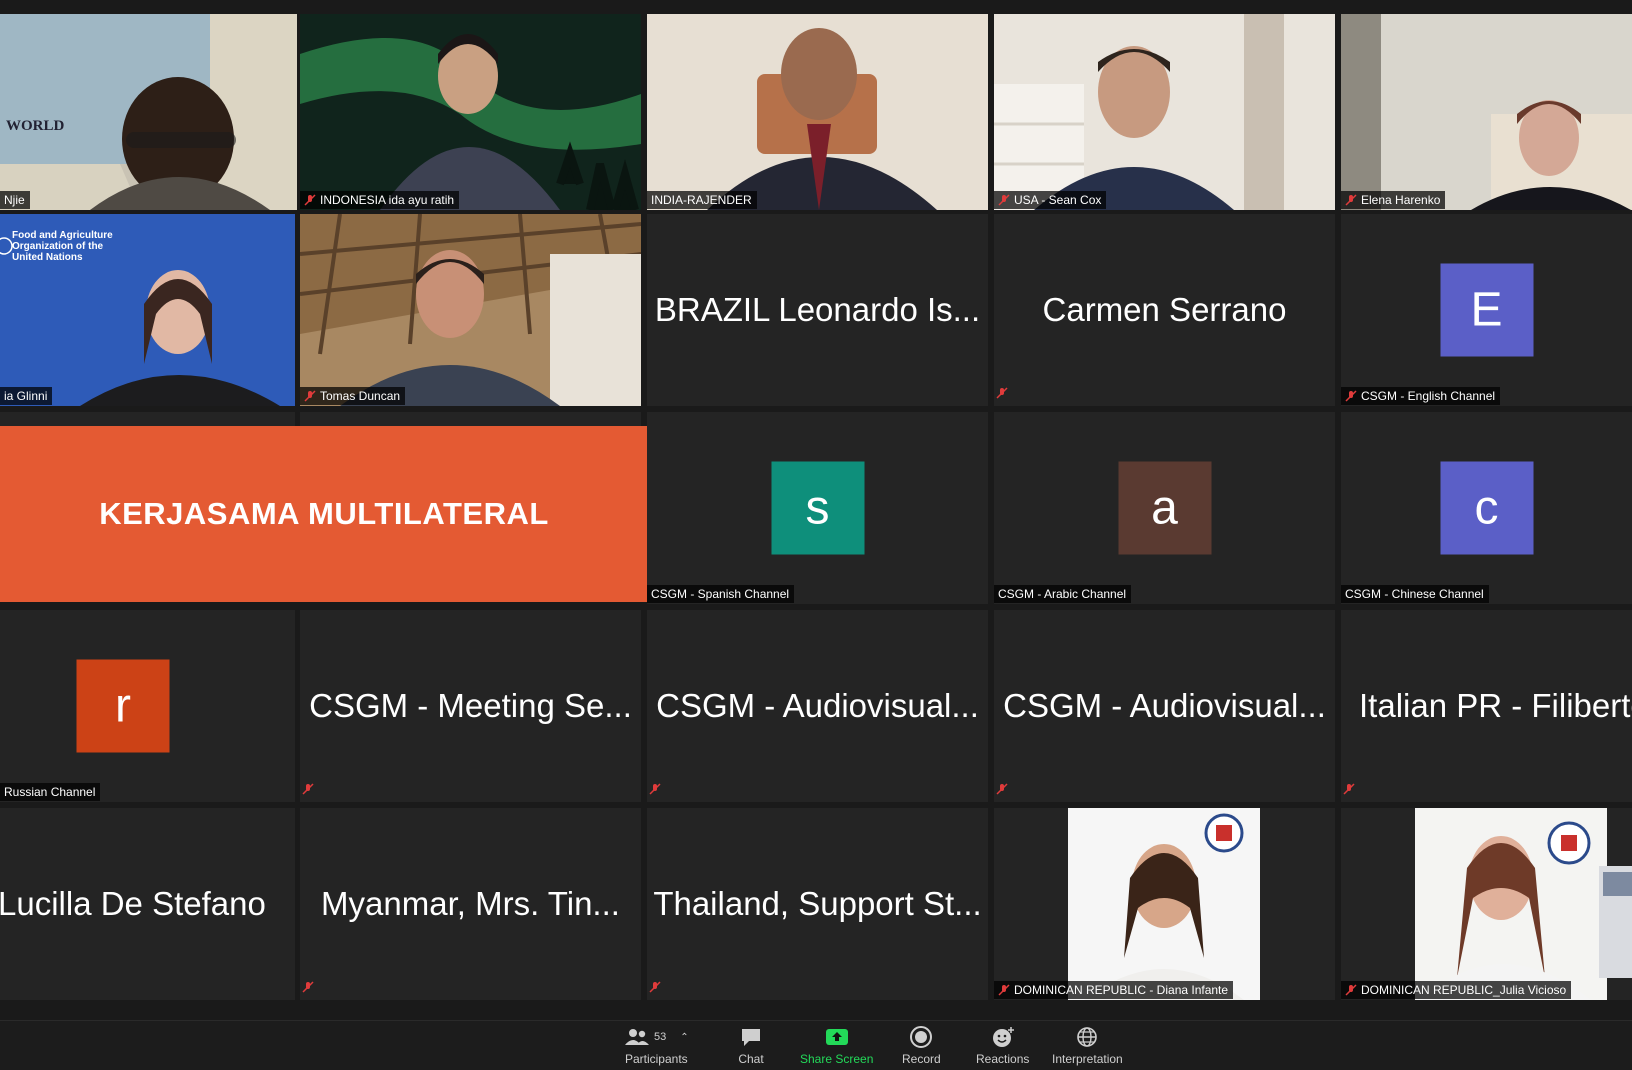 This screenshot has width=1632, height=1070. Describe the element at coordinates (360, 396) in the screenshot. I see `participant-name: Tomas Duncan` at that location.